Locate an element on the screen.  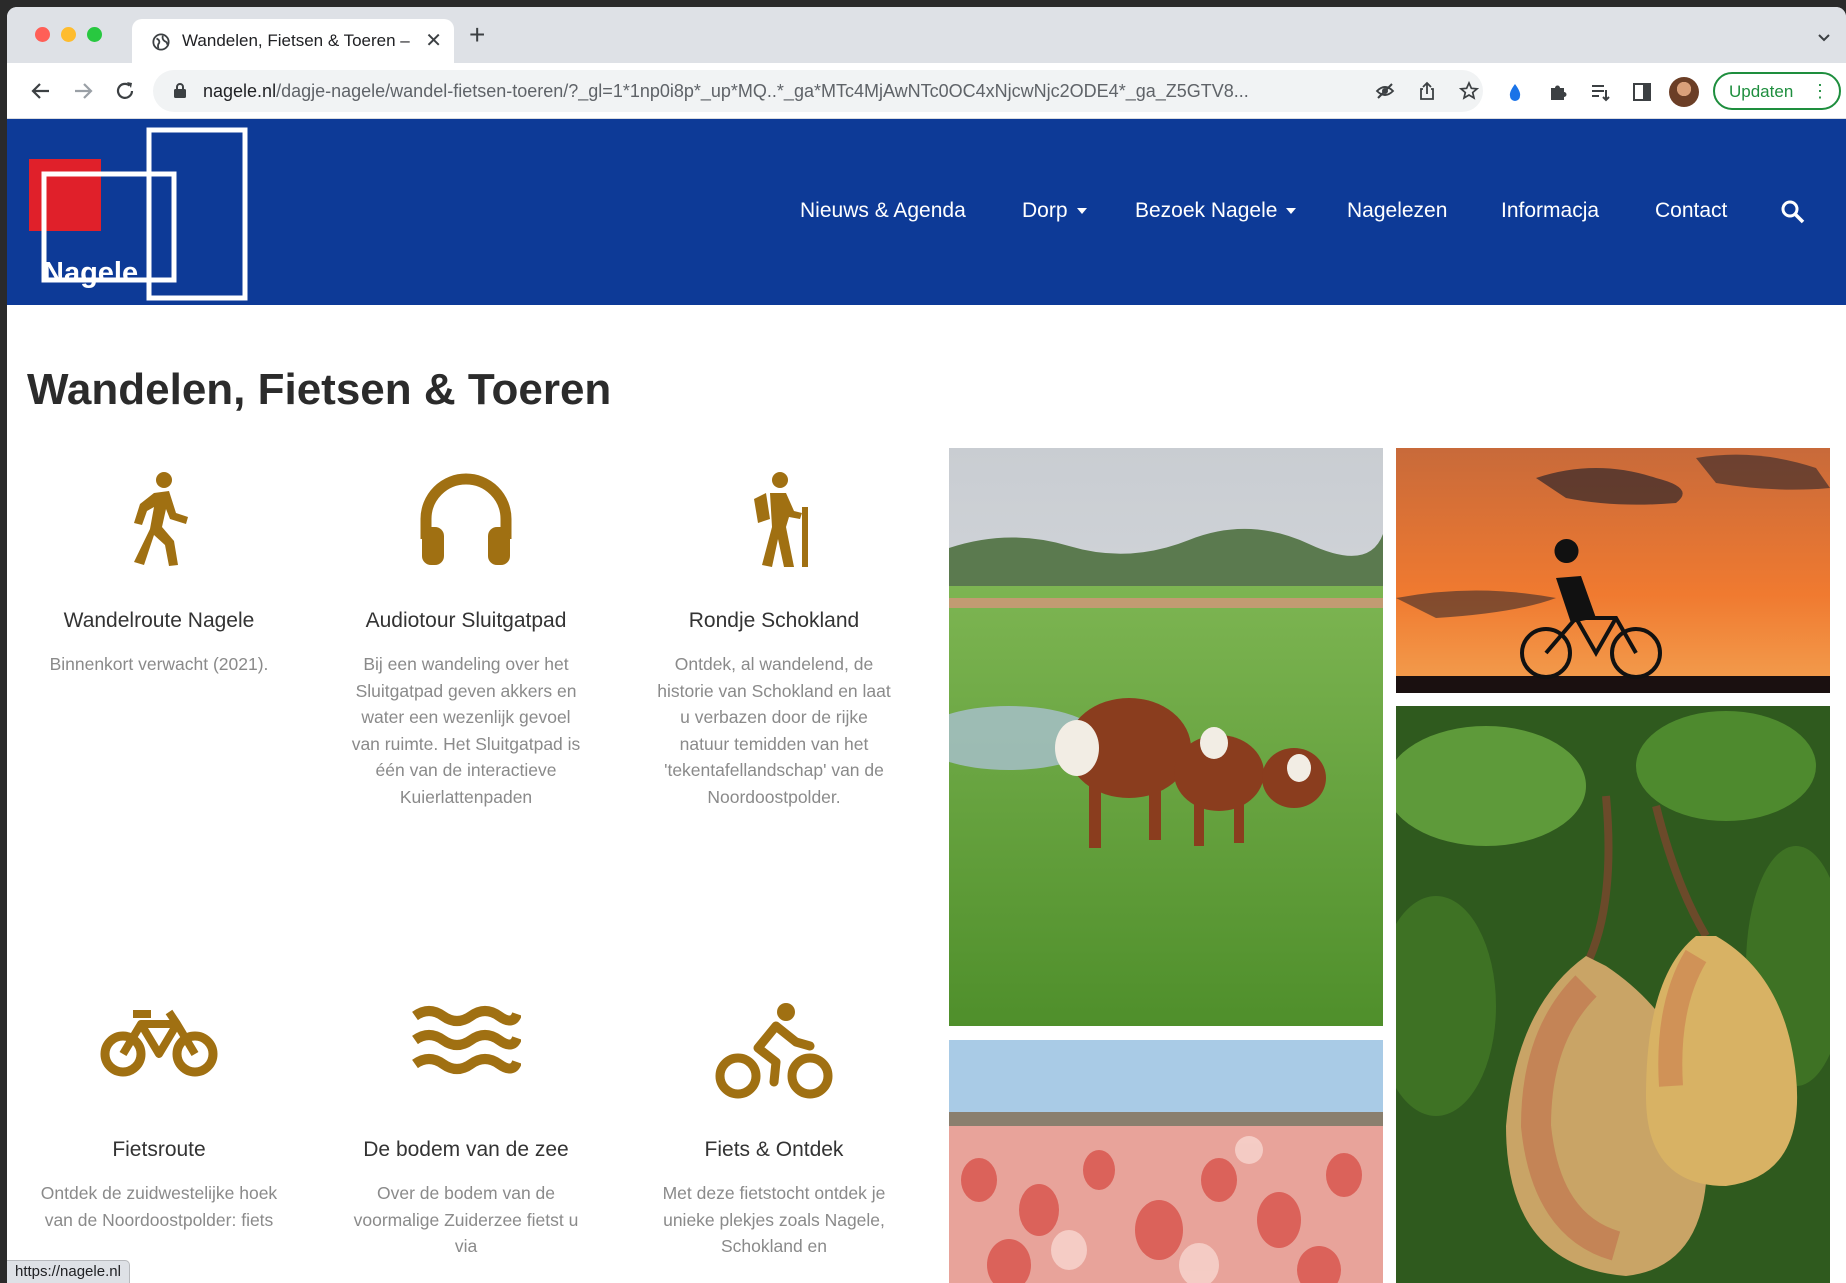
drop-extension-icon is located at coordinates (1515, 92).